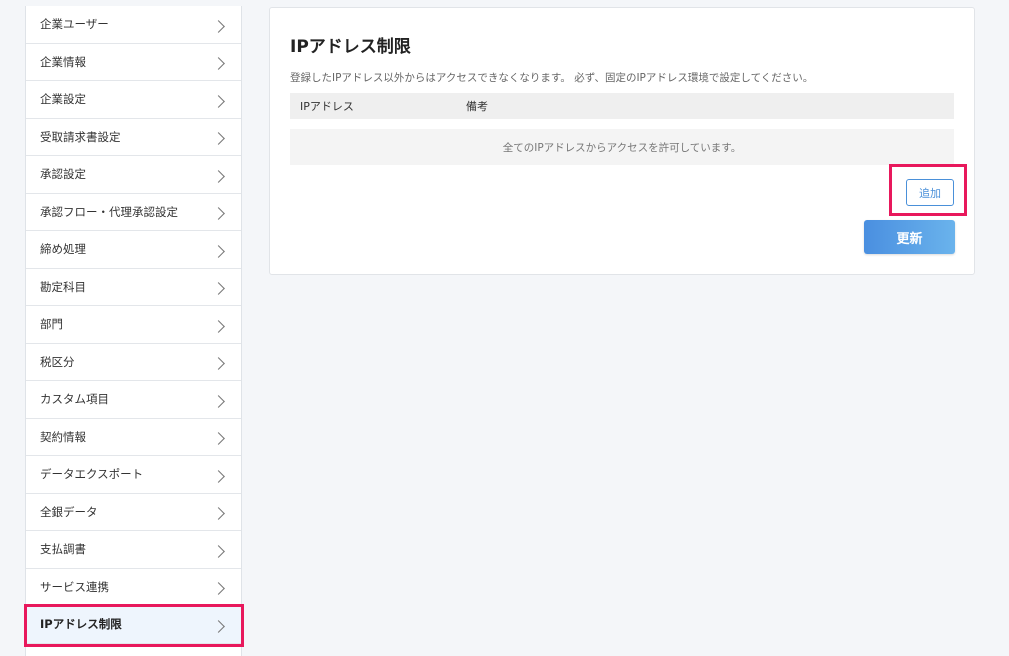  What do you see at coordinates (350, 47) in the screenshot?
I see `page-title: IPアドレス制限` at bounding box center [350, 47].